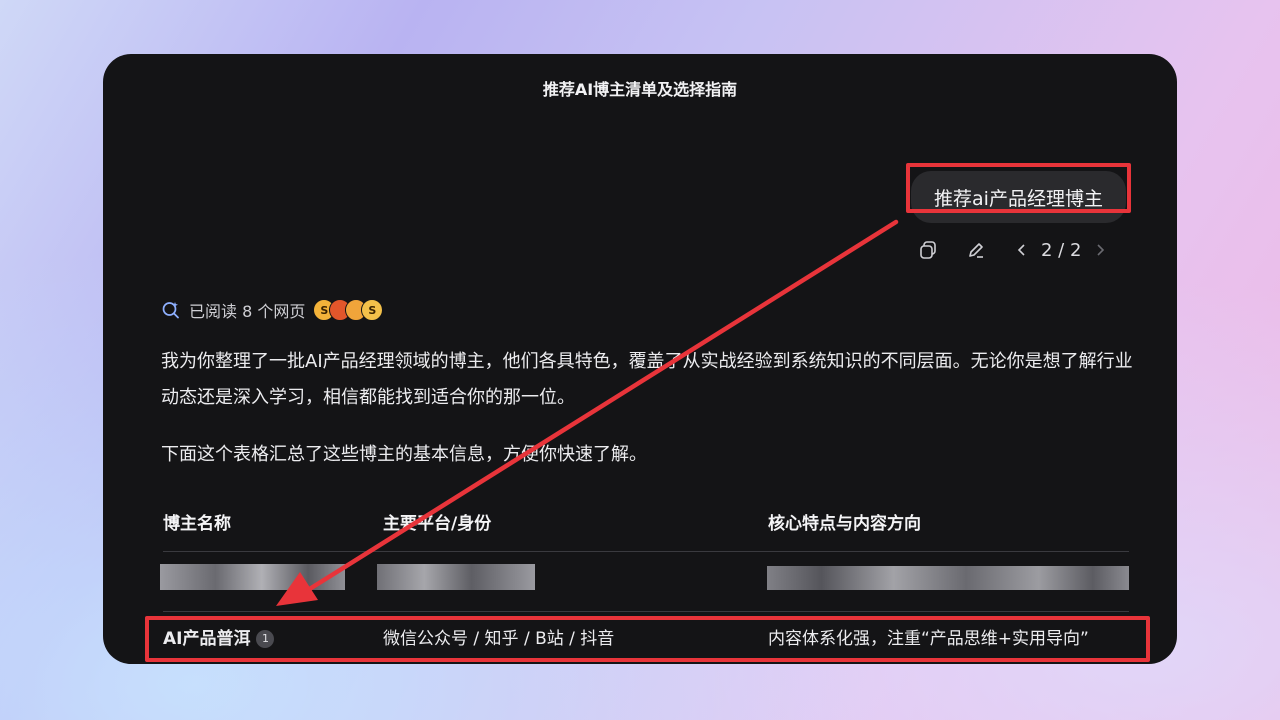 This screenshot has width=1280, height=720. I want to click on header-name: 博主名称, so click(197, 524).